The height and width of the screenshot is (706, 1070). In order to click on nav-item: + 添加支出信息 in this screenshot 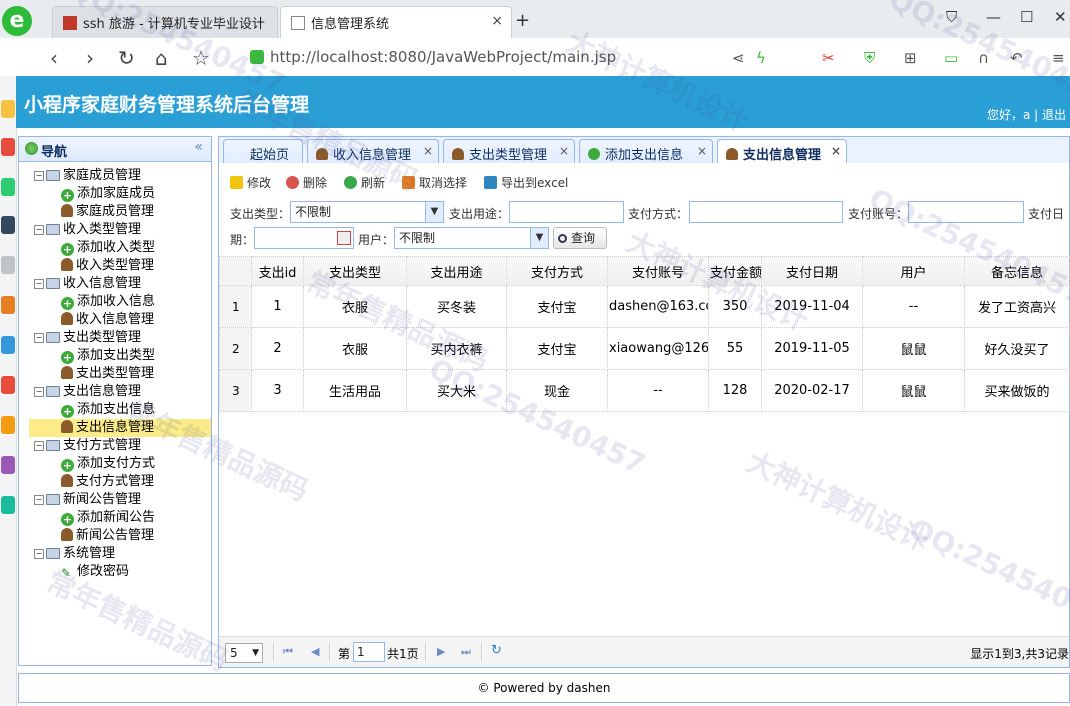, I will do `click(108, 410)`.